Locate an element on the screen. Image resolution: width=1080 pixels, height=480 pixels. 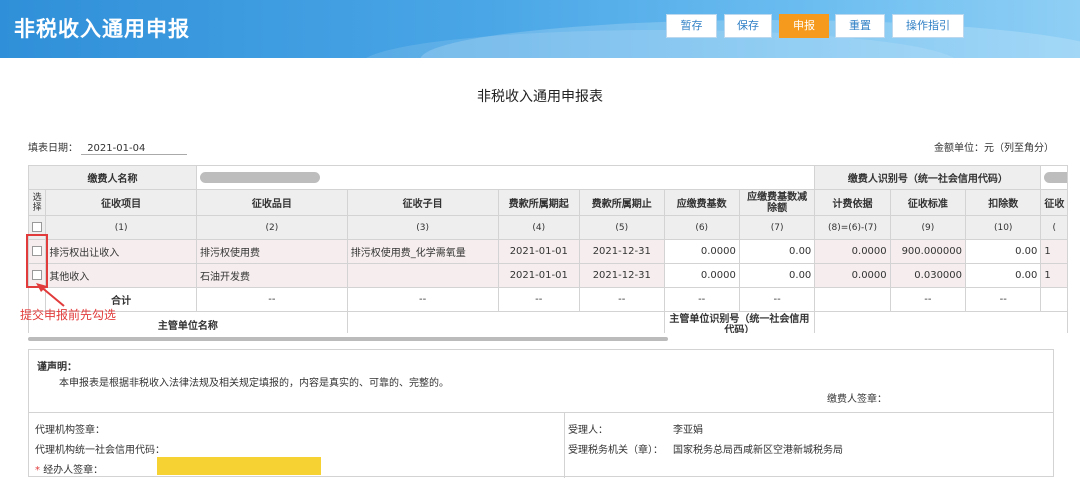
supervisor-id-label: 主管单位识别号（统一社会信用代码） is located at coordinates (739, 322).